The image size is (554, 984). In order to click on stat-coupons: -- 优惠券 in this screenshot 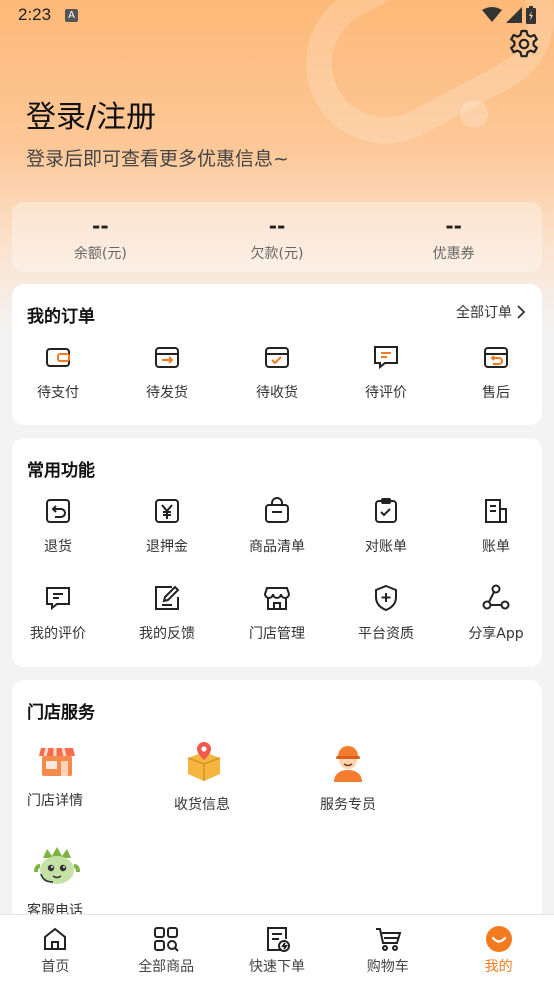, I will do `click(453, 237)`.